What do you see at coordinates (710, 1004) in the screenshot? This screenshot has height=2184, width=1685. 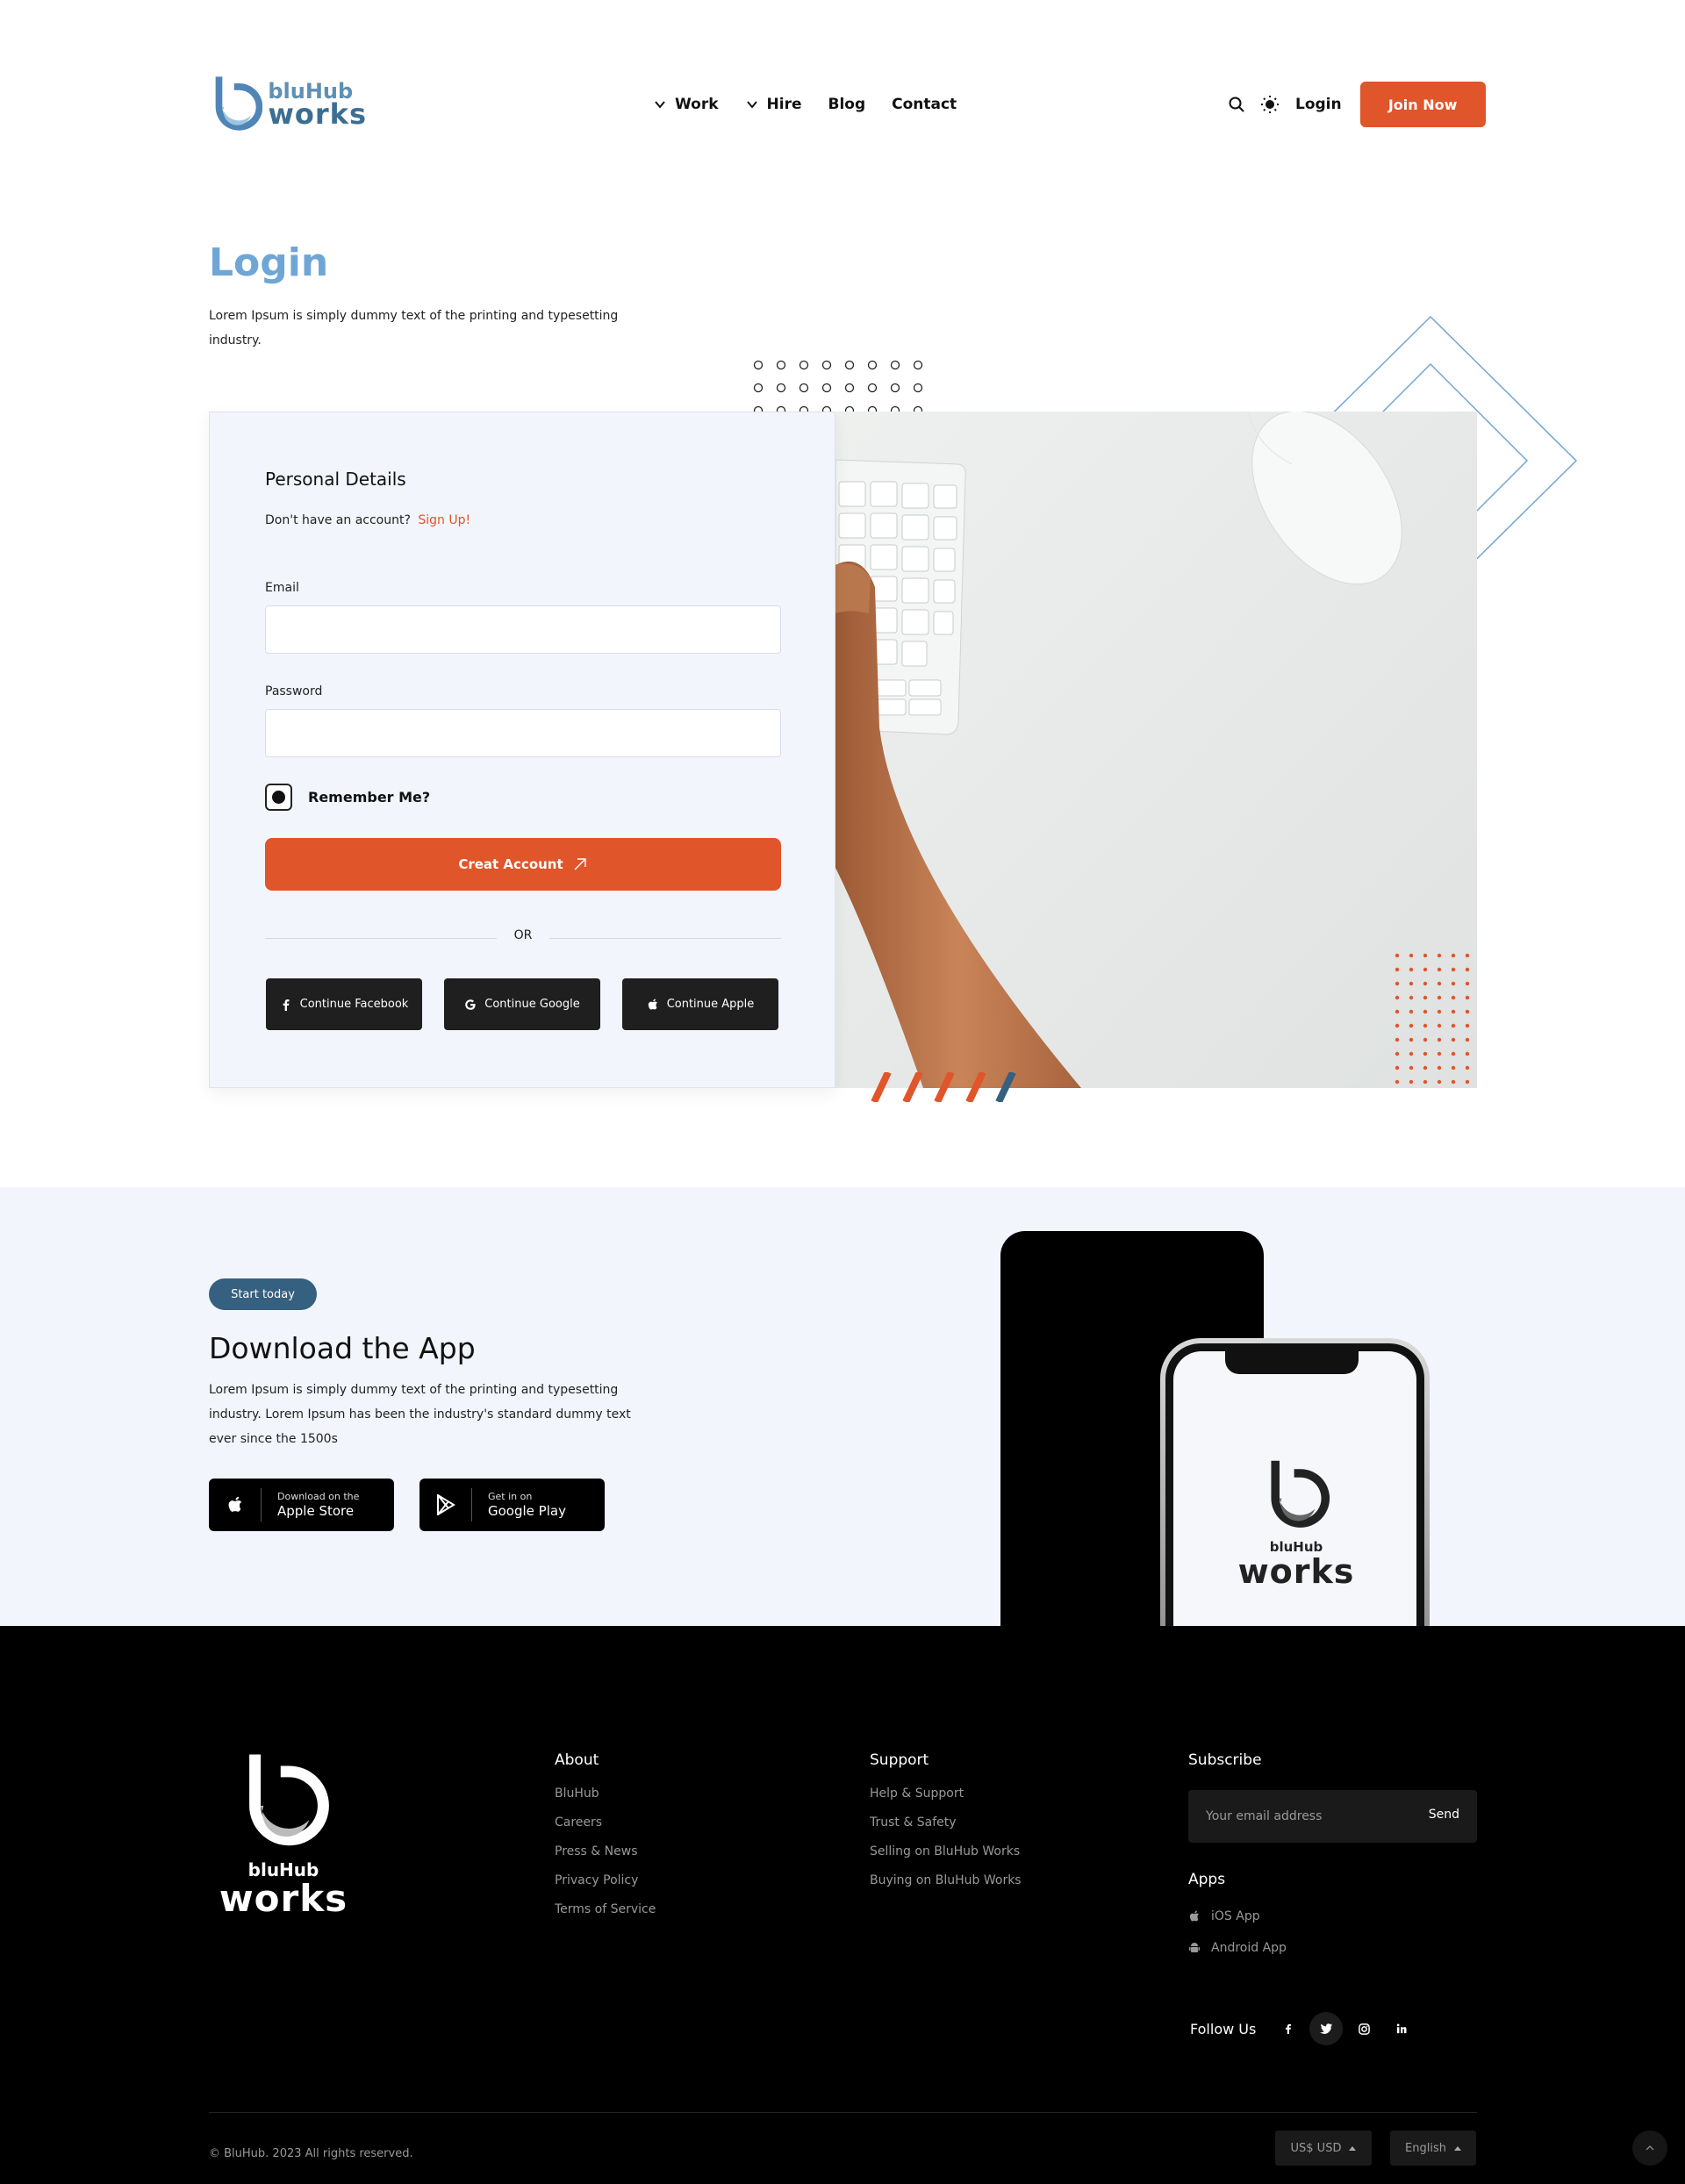 I see `social-label: Continue Apple` at bounding box center [710, 1004].